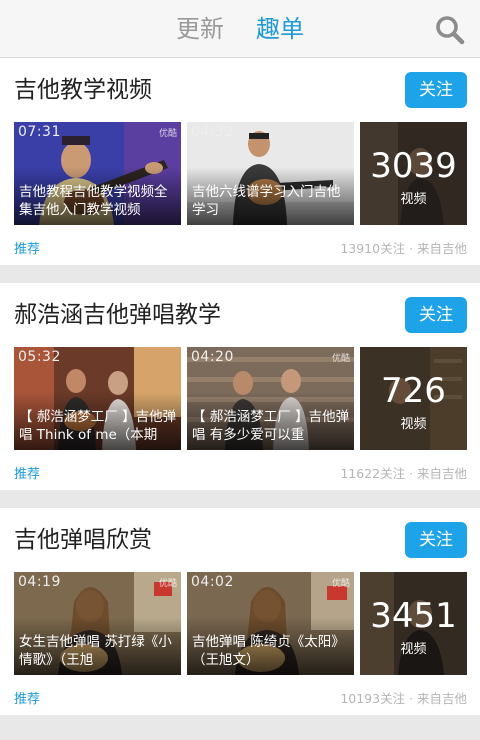 The width and height of the screenshot is (480, 740). What do you see at coordinates (212, 132) in the screenshot?
I see `video-duration: 04:32` at bounding box center [212, 132].